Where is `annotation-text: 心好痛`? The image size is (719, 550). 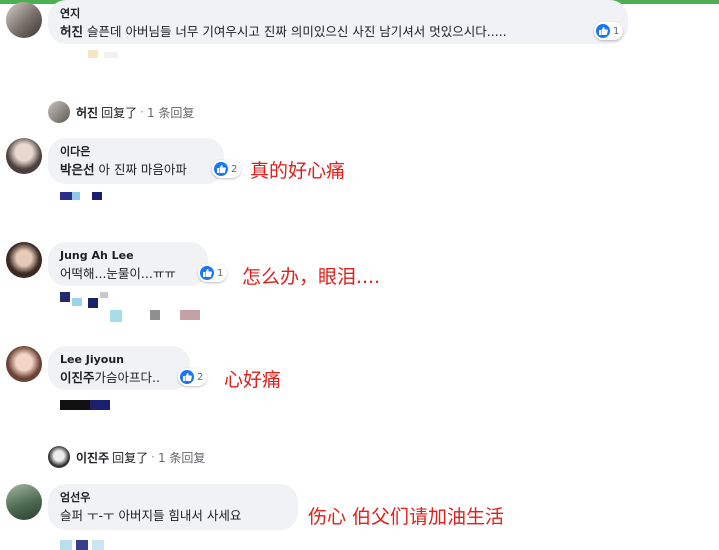 annotation-text: 心好痛 is located at coordinates (253, 380).